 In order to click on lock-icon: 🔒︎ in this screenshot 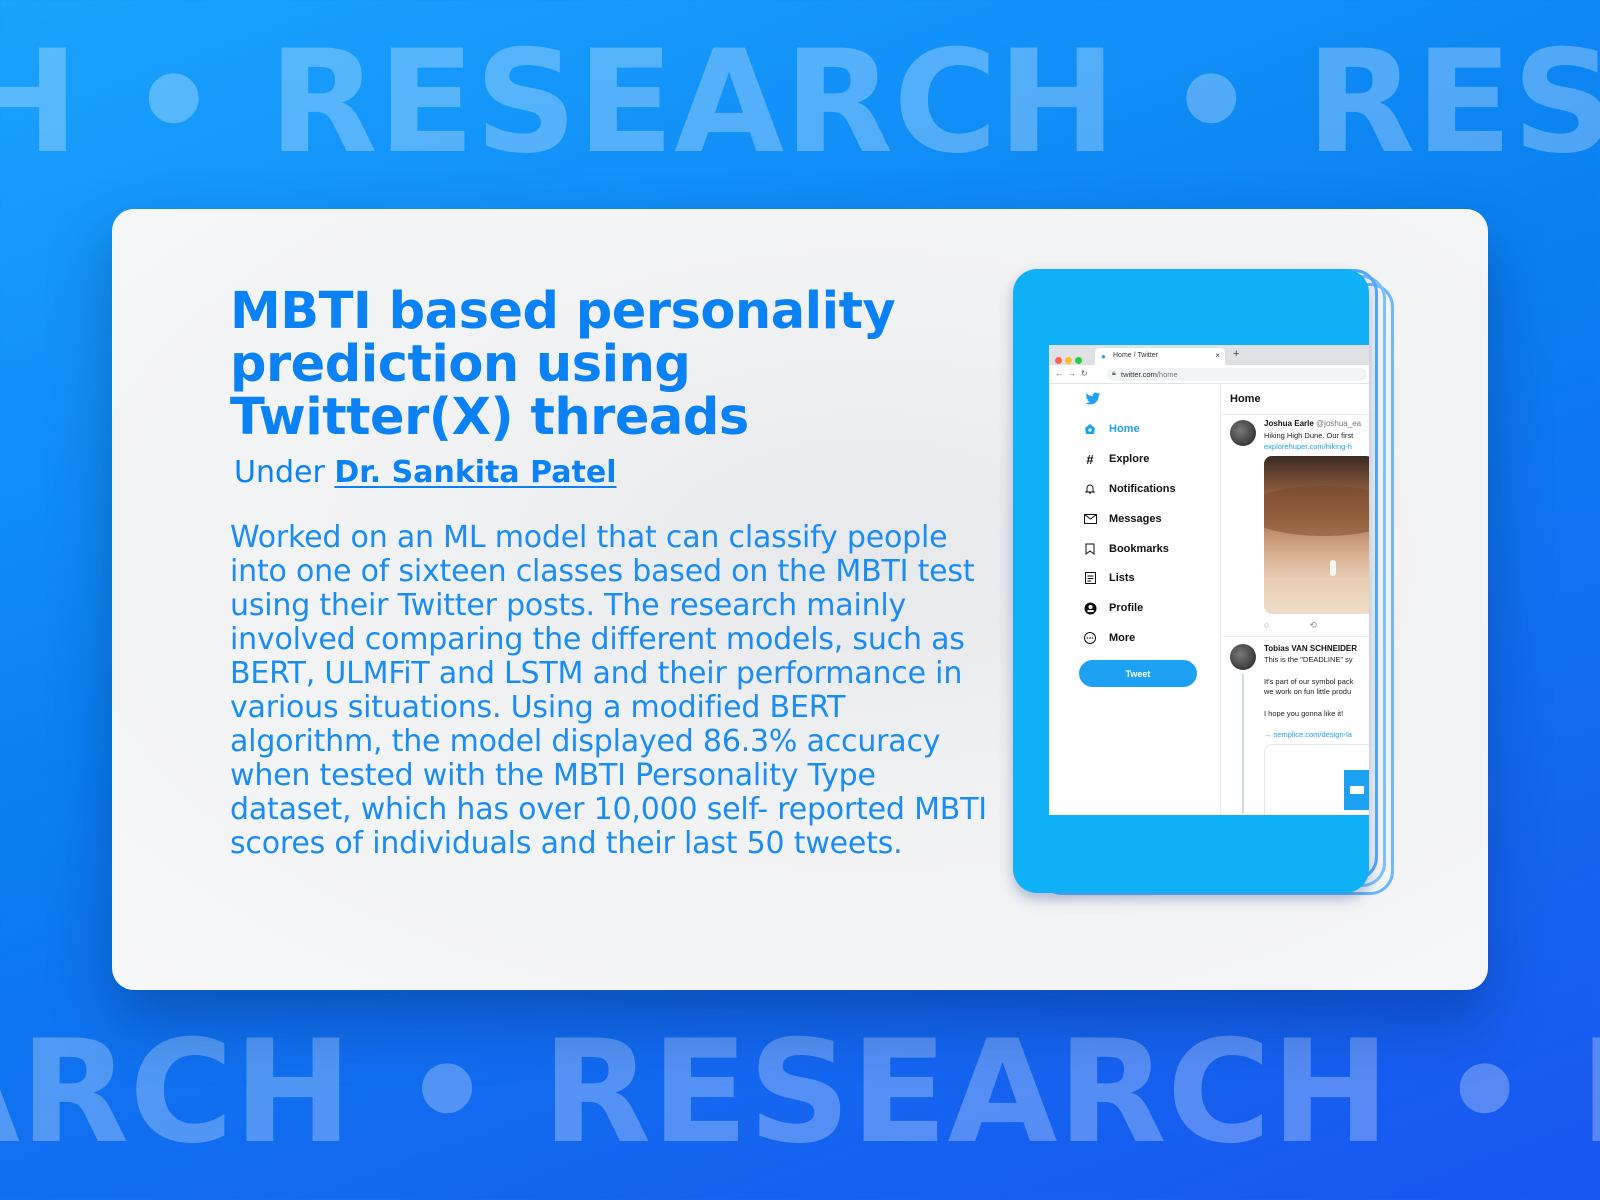, I will do `click(1114, 373)`.